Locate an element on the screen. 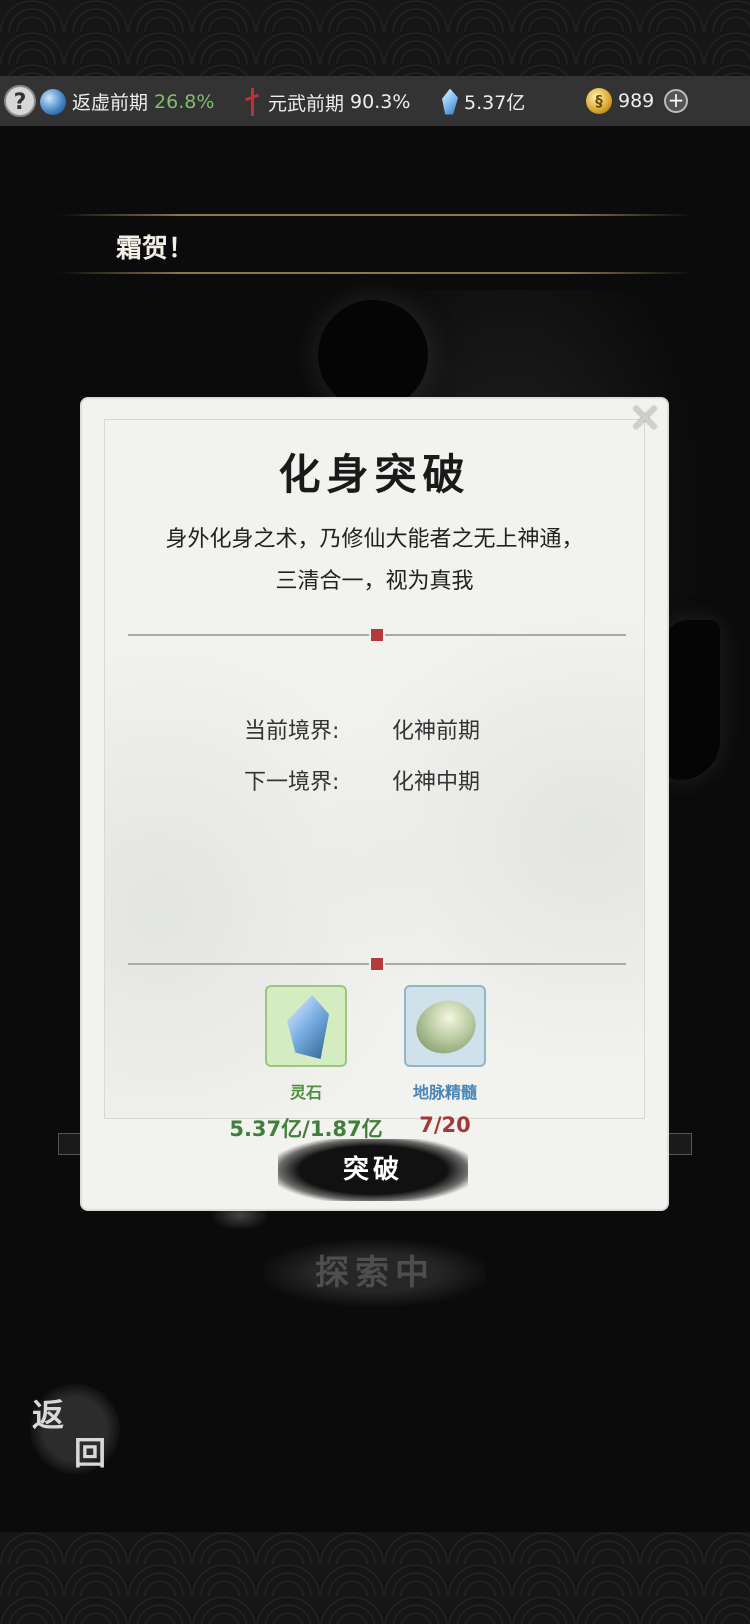  realm2-label: 元武前期 is located at coordinates (306, 103).